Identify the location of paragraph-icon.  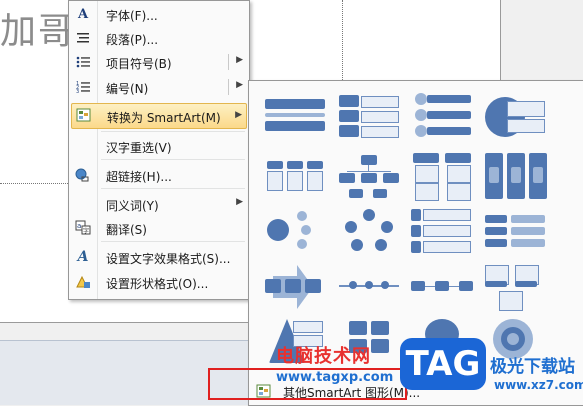
(83, 38).